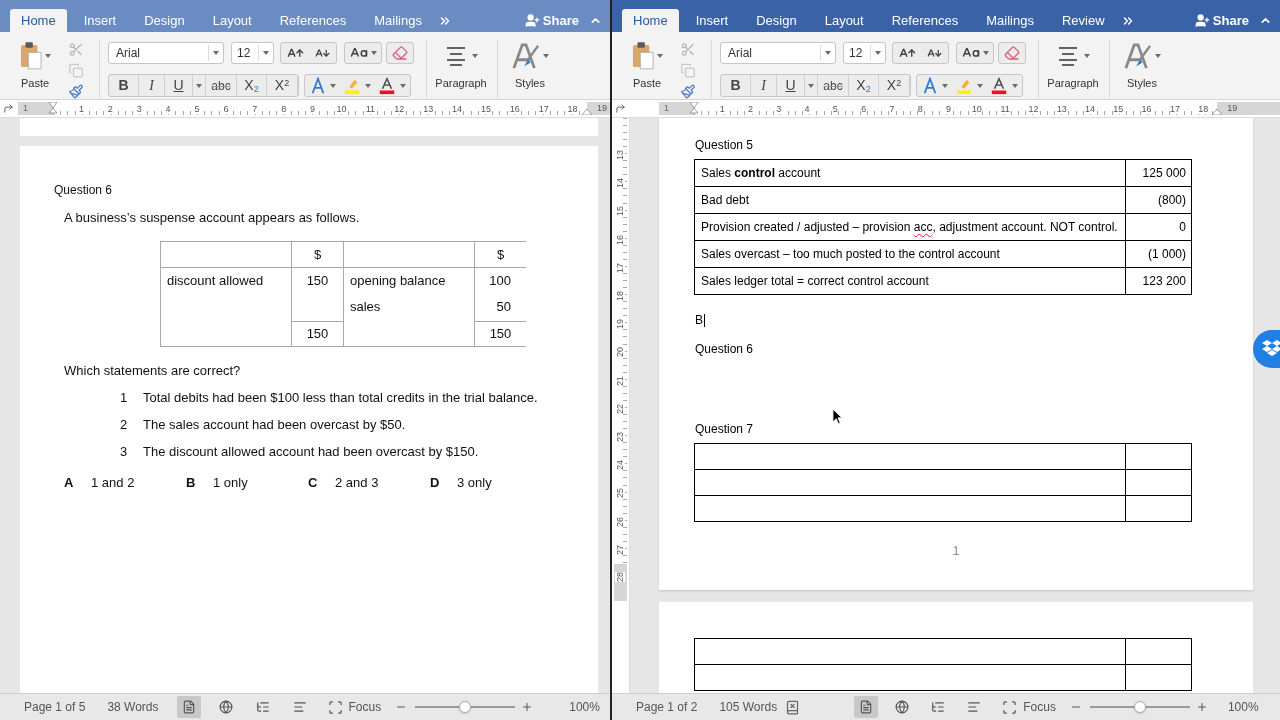  Describe the element at coordinates (620, 549) in the screenshot. I see `ruler-number: 27` at that location.